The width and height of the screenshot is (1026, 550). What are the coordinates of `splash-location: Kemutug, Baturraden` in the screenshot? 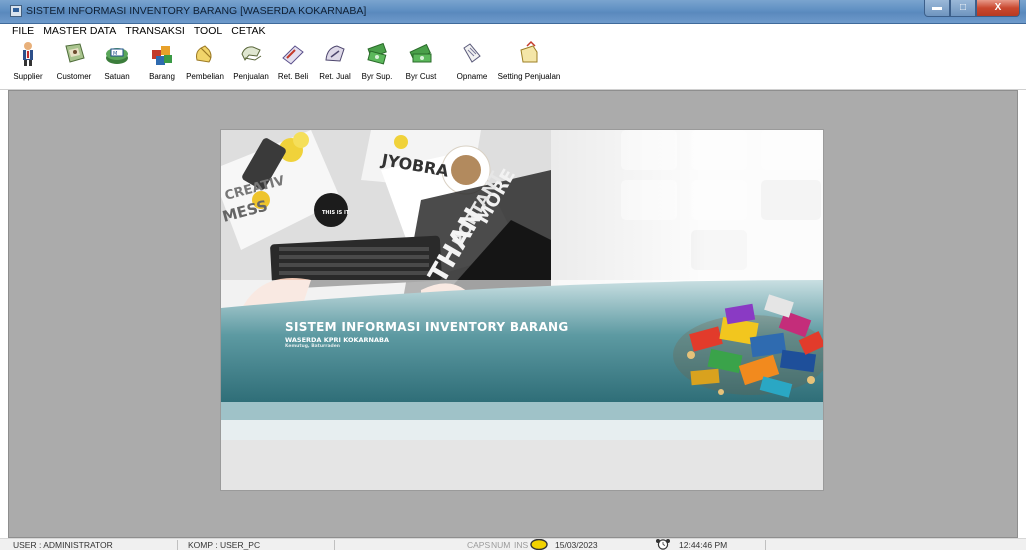 It's located at (312, 346).